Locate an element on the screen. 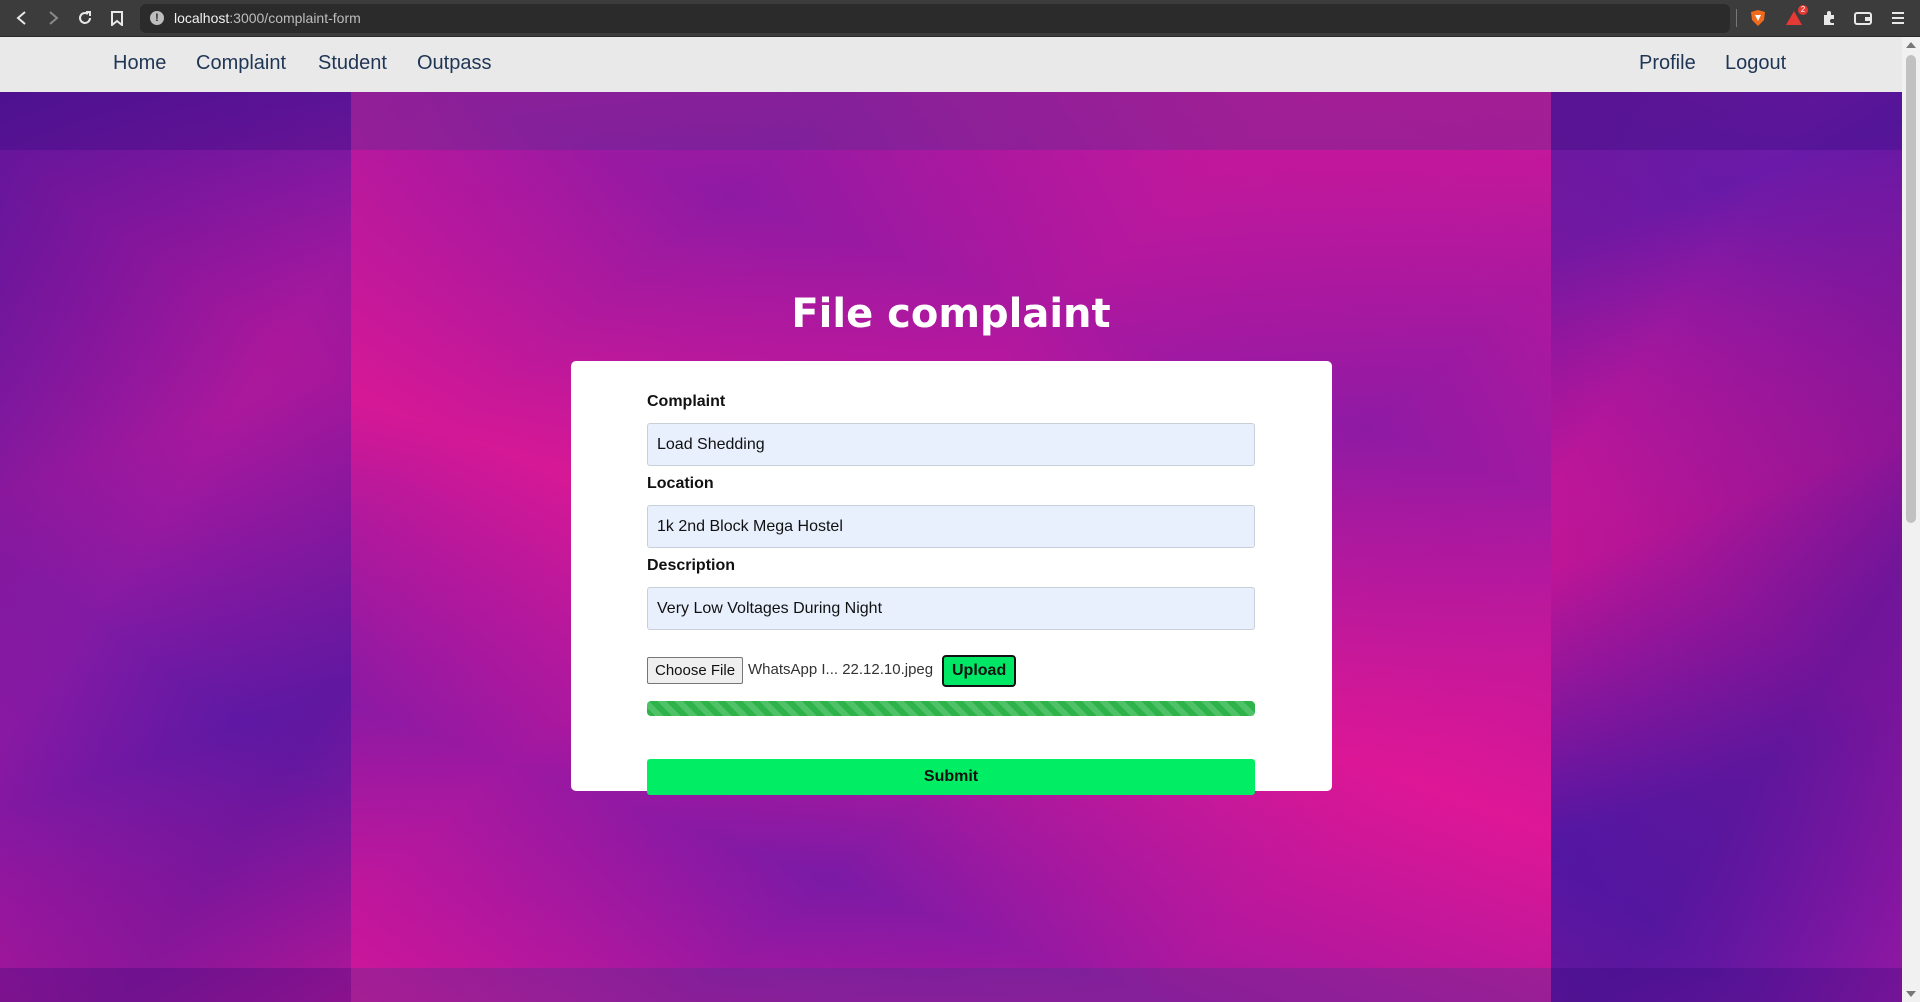  upload-progress-bar is located at coordinates (951, 708).